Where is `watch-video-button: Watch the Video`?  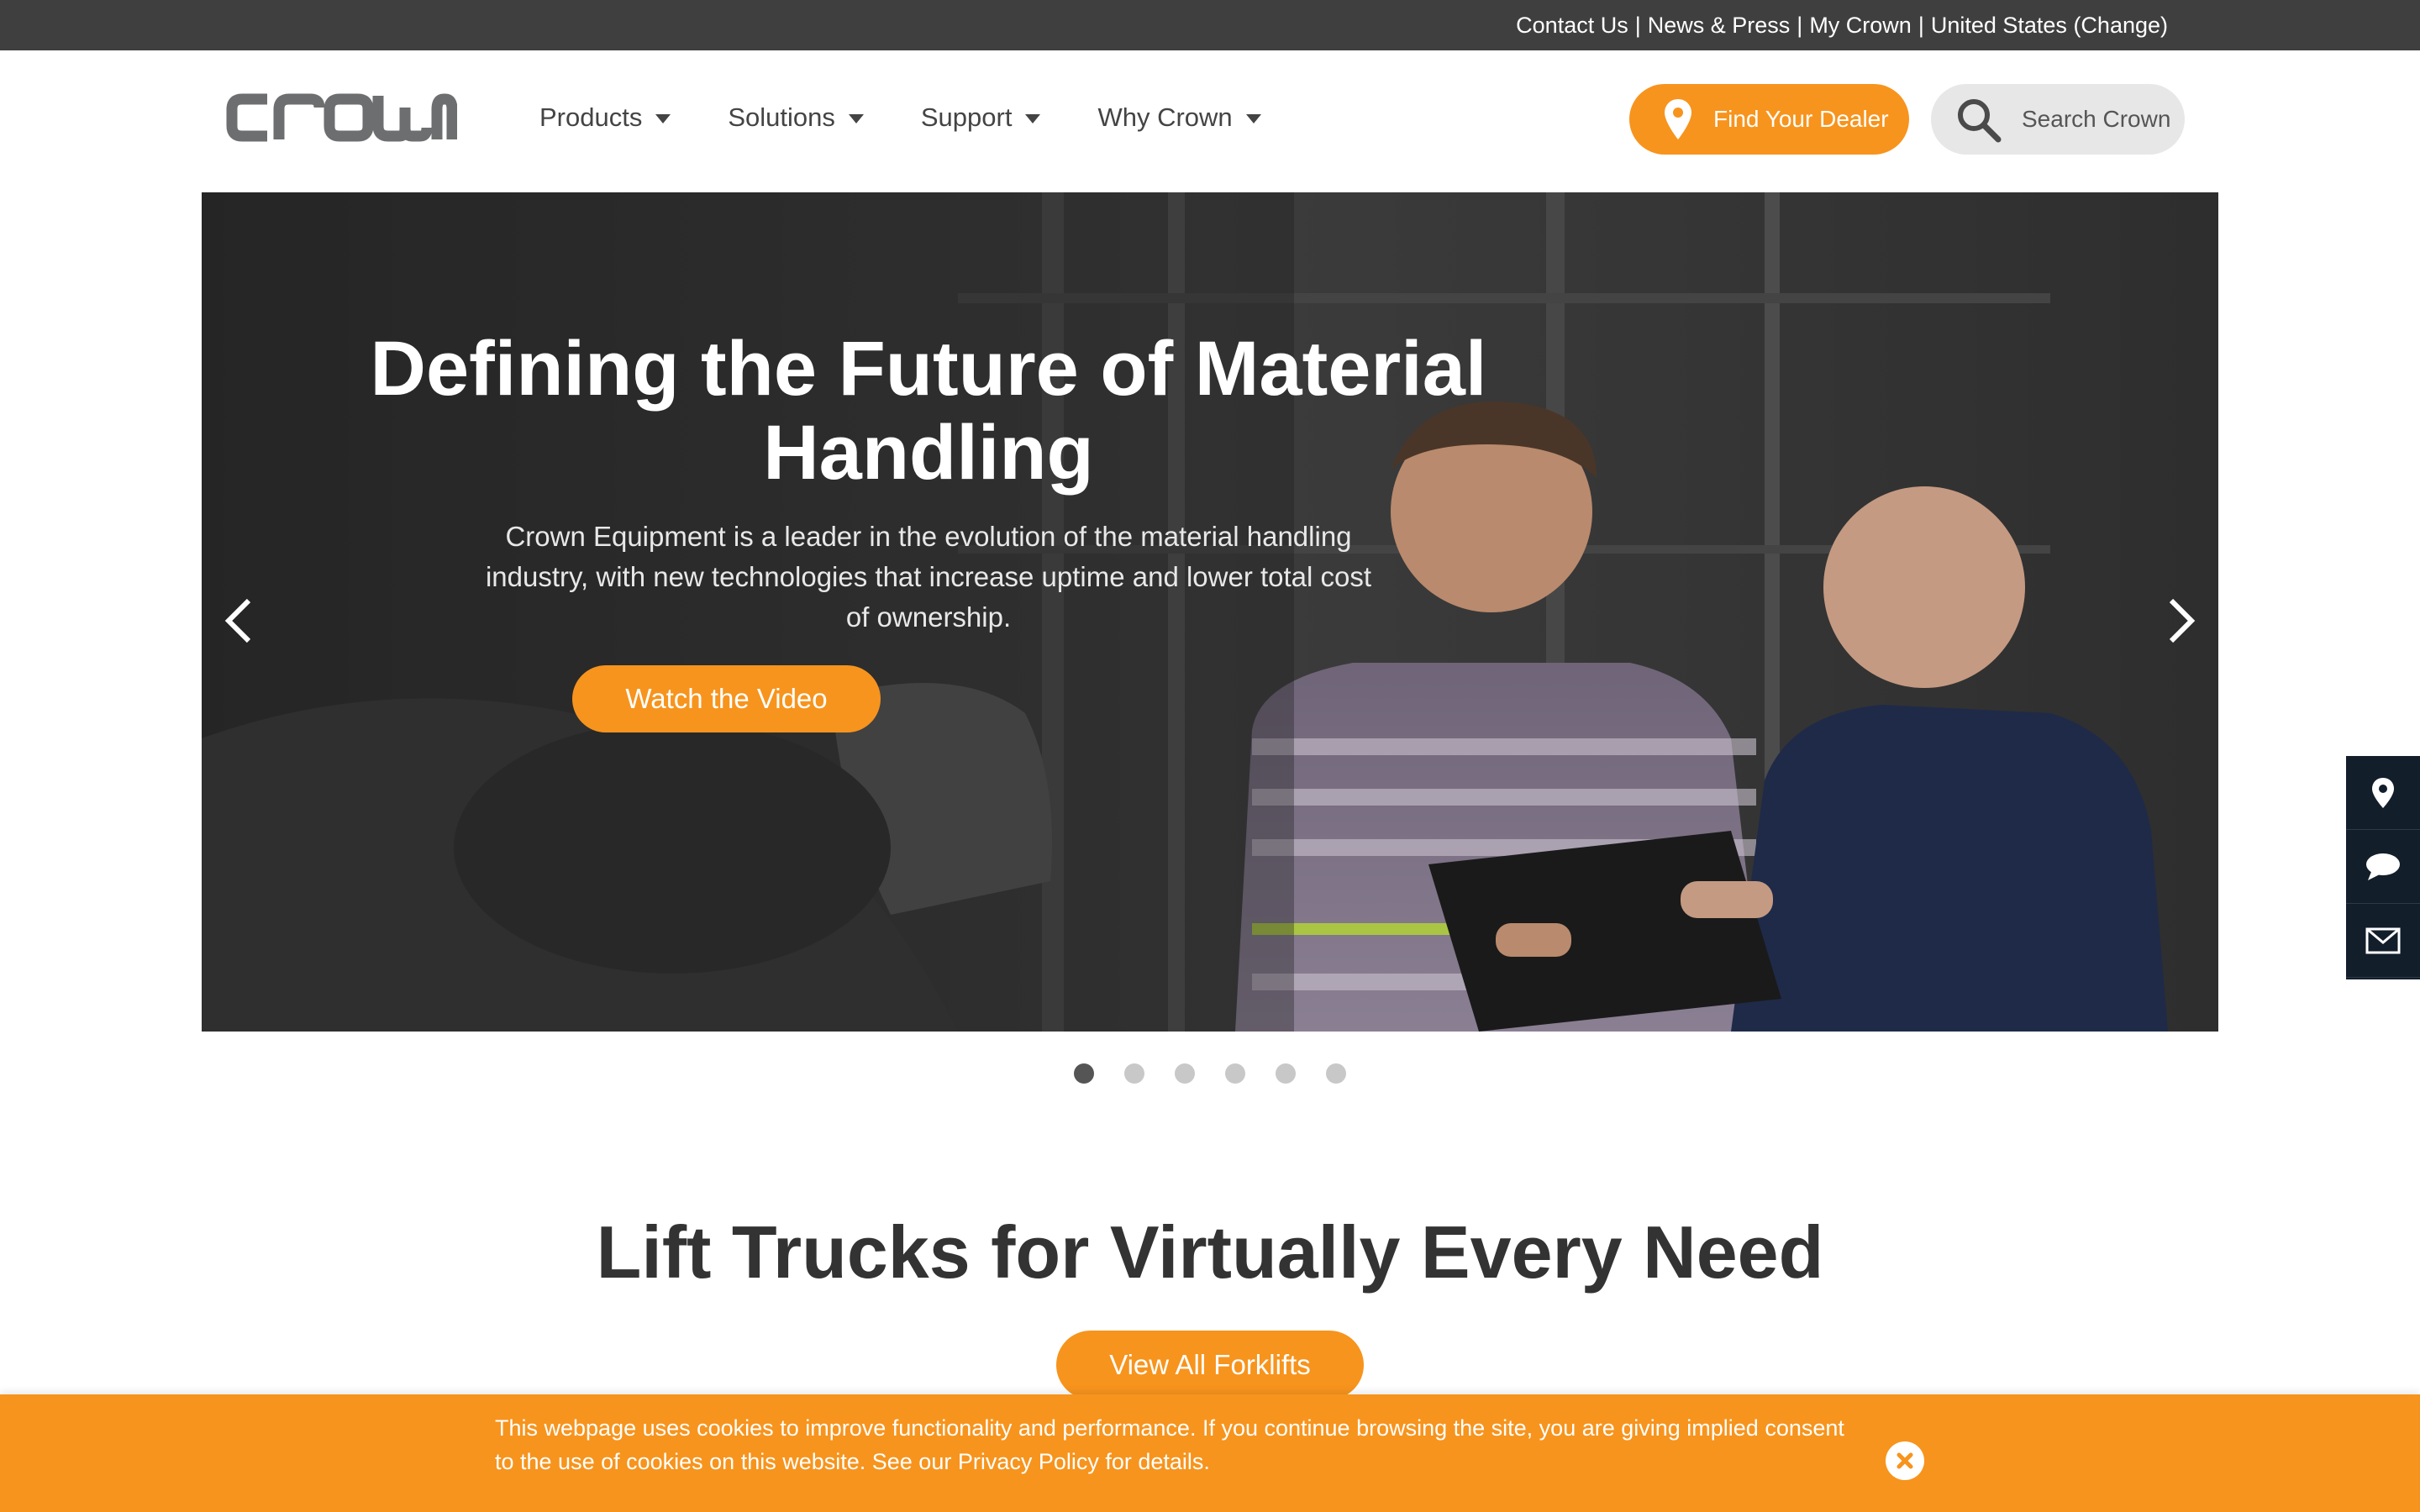 watch-video-button: Watch the Video is located at coordinates (726, 698).